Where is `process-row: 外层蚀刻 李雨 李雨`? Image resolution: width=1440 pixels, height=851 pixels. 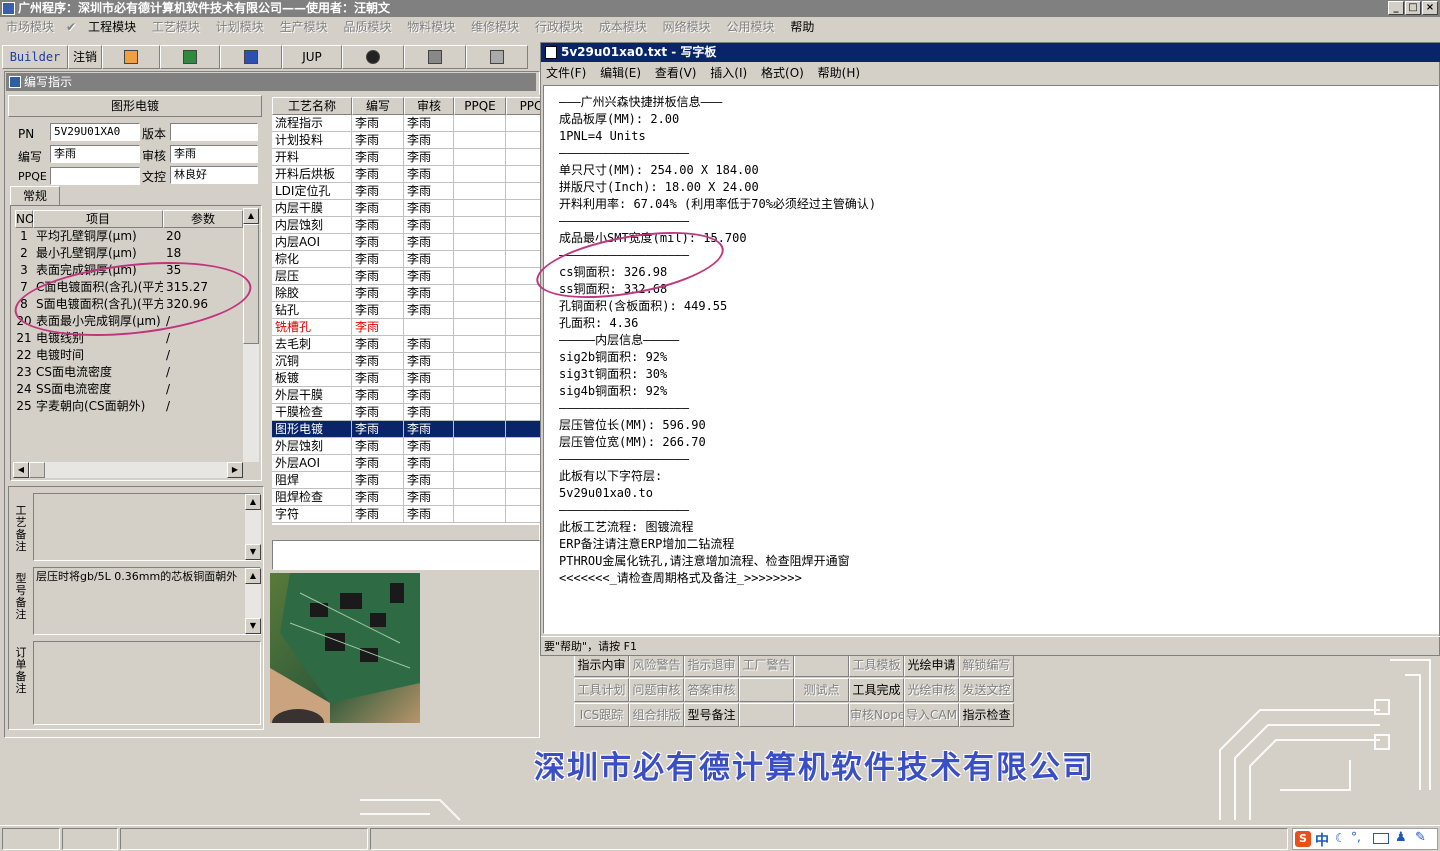
process-row: 外层蚀刻 李雨 李雨 is located at coordinates (406, 446).